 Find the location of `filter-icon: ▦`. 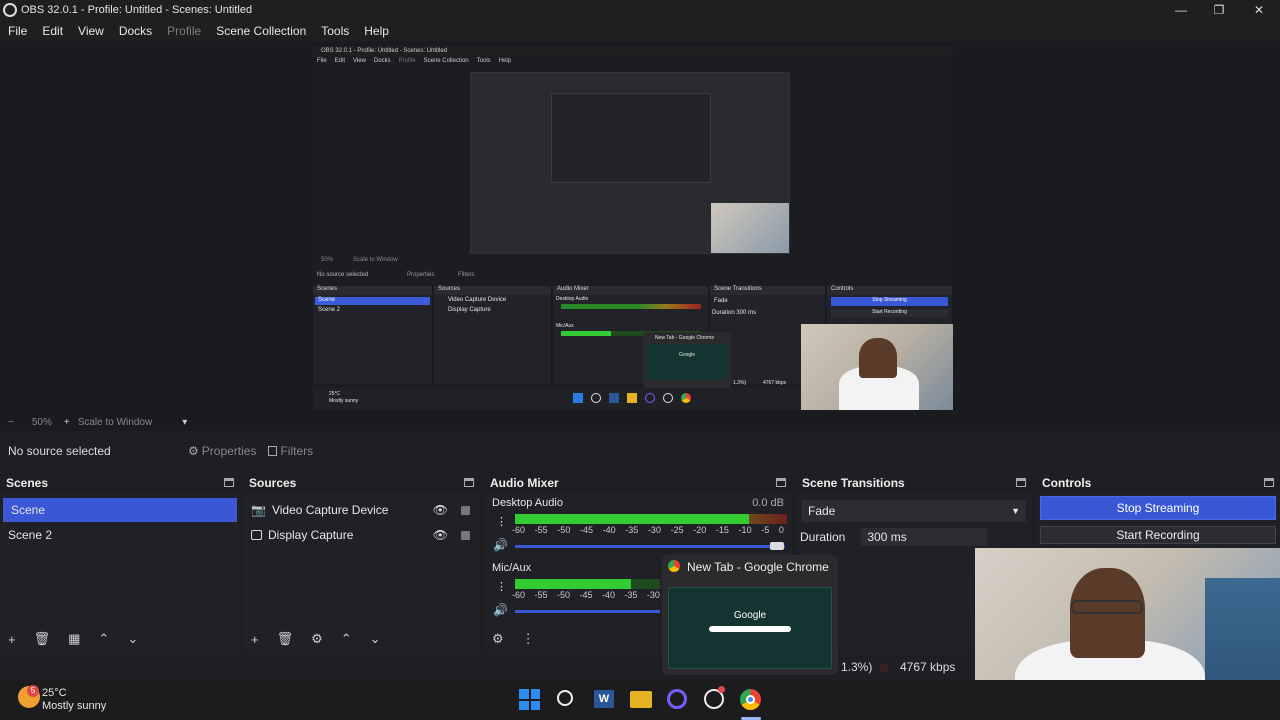

filter-icon: ▦ is located at coordinates (74, 639).